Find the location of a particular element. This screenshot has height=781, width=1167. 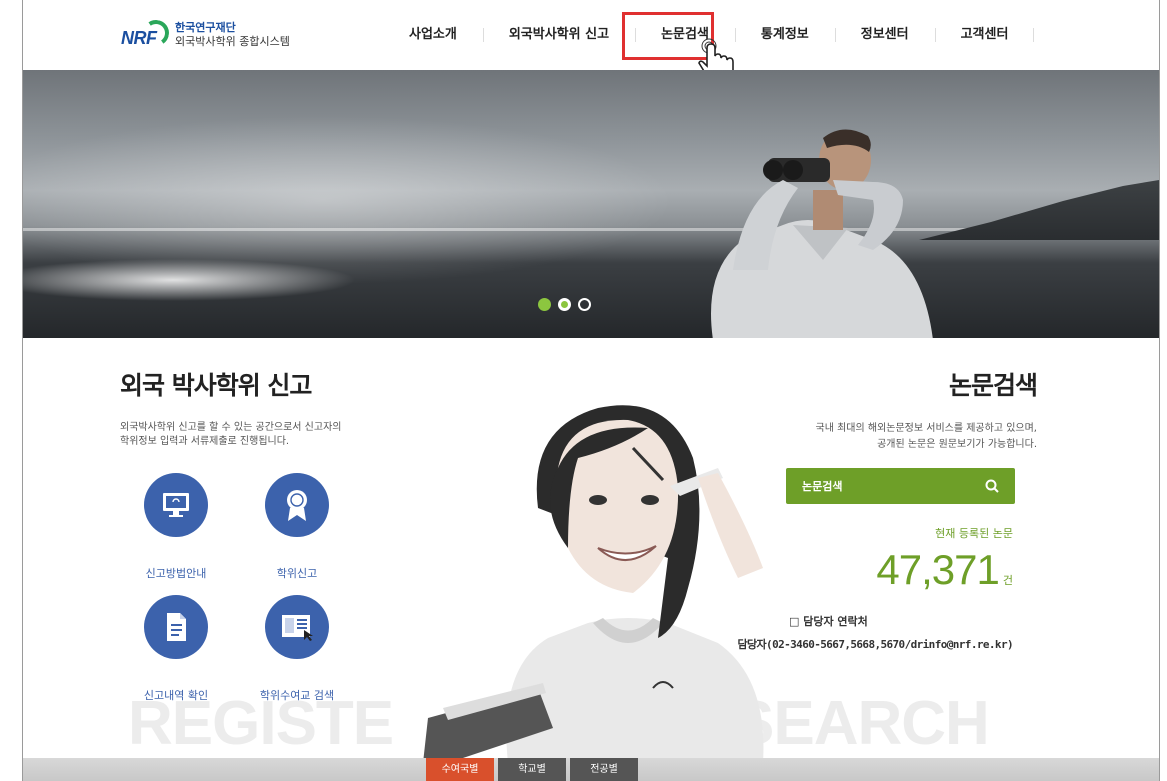

tab-by-major: 전공별 is located at coordinates (604, 769).